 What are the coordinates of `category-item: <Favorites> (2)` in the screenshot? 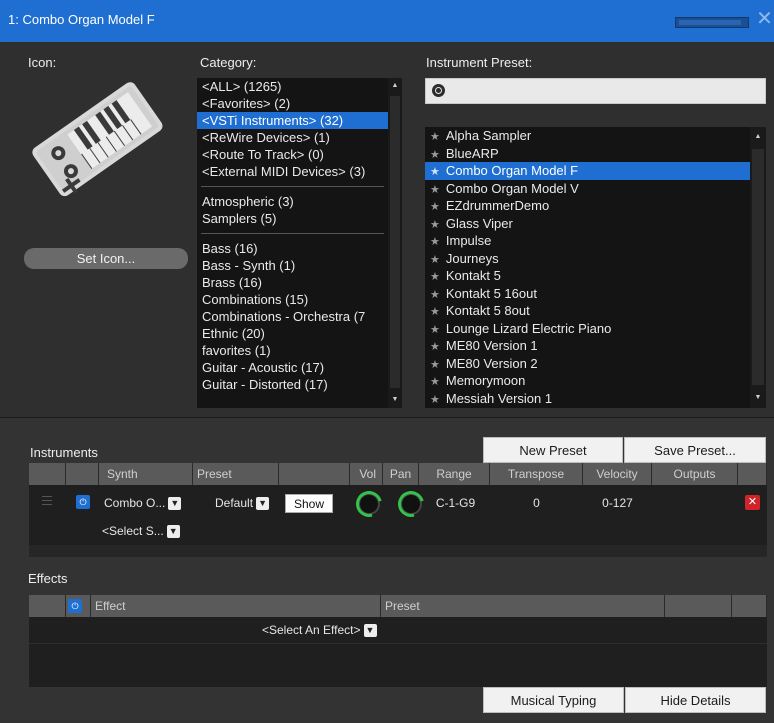 It's located at (292, 103).